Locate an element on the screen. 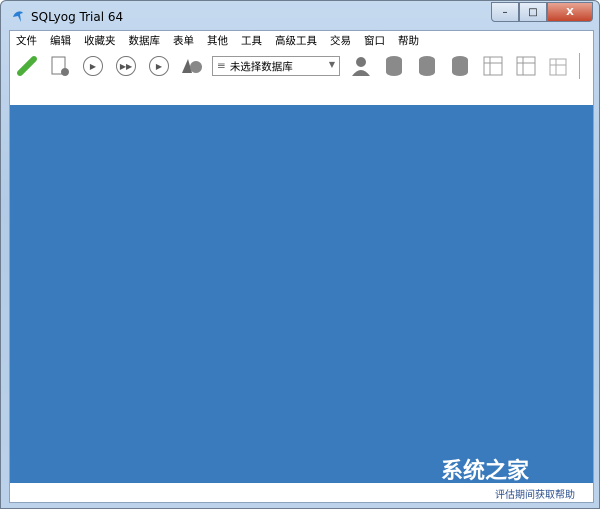 Image resolution: width=600 pixels, height=509 pixels. menu-favorites: 收藏夹 is located at coordinates (100, 41).